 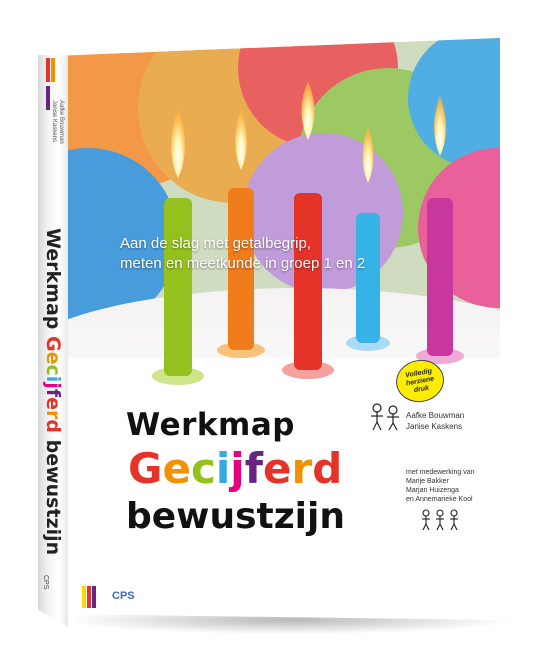 I want to click on author-2: Janise Kaskens, so click(x=434, y=426).